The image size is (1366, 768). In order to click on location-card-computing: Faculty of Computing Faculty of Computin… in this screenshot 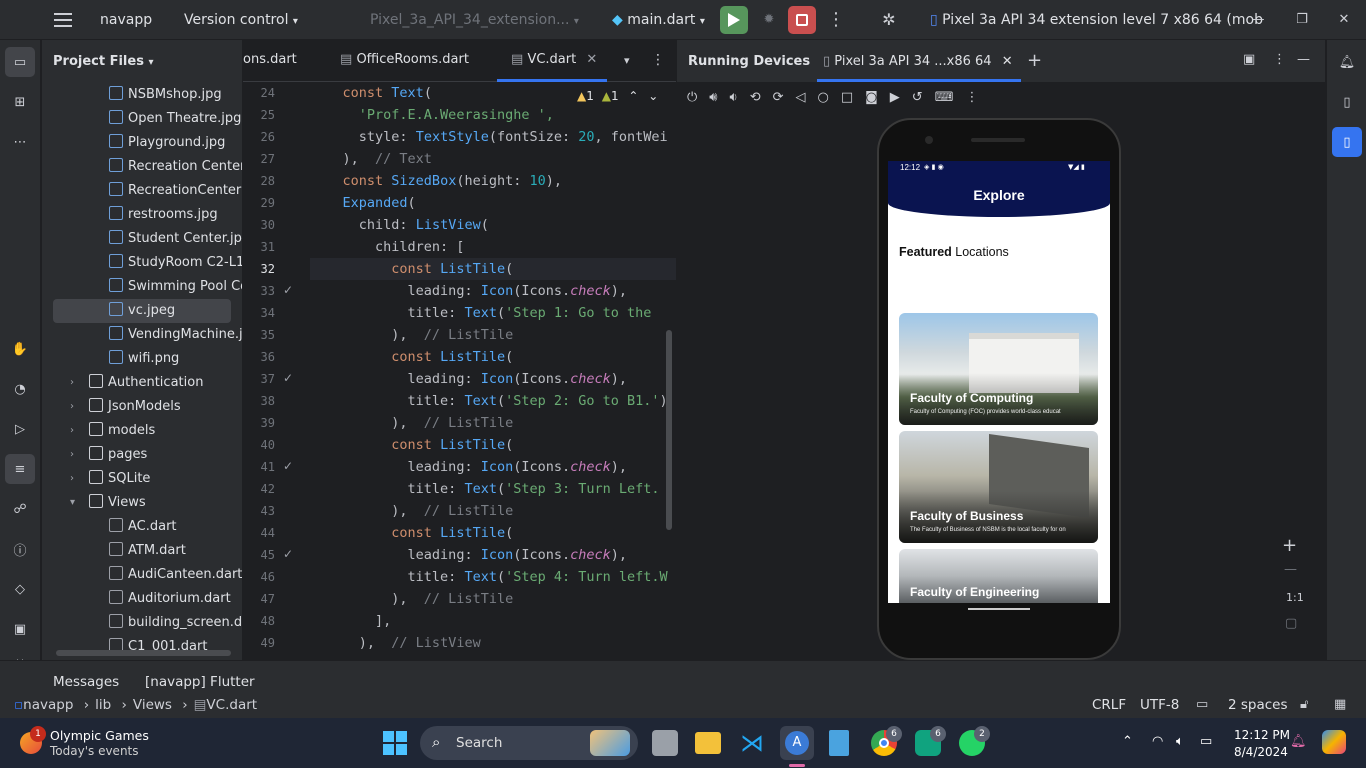, I will do `click(998, 369)`.